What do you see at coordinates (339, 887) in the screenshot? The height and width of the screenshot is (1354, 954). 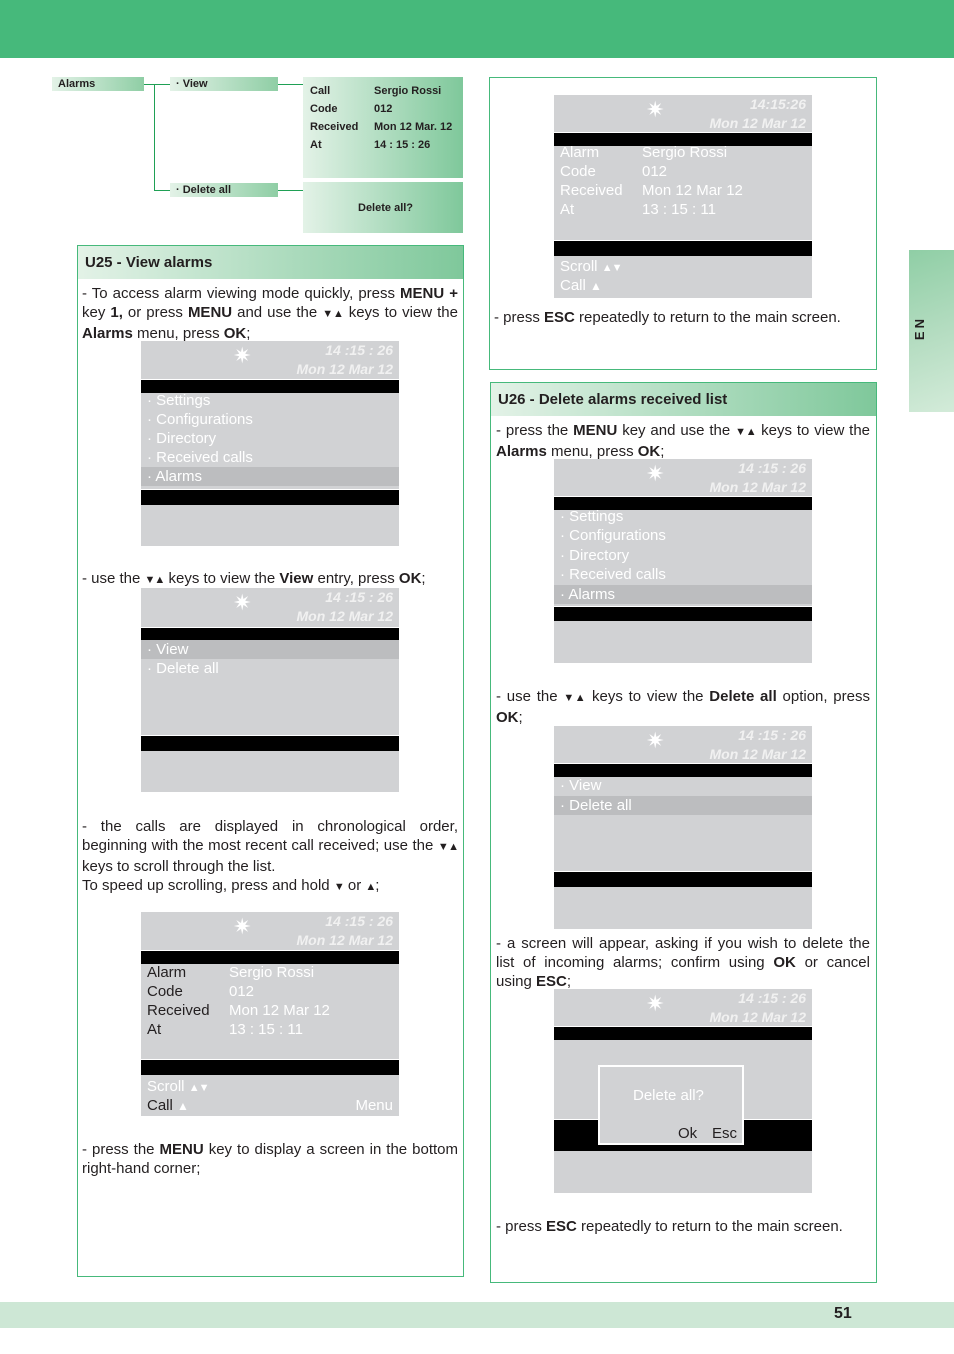 I see `down-key-icon: ▼` at bounding box center [339, 887].